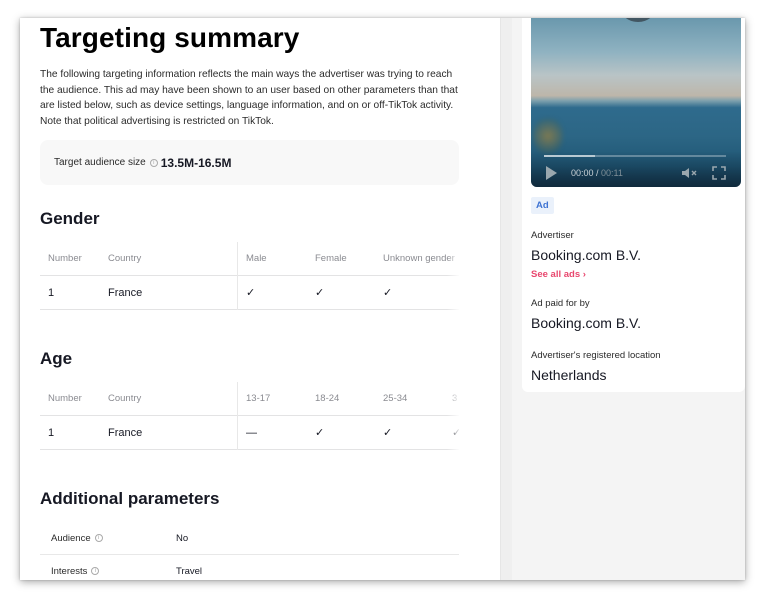 Image resolution: width=765 pixels, height=600 pixels. I want to click on mute-icon, so click(690, 173).